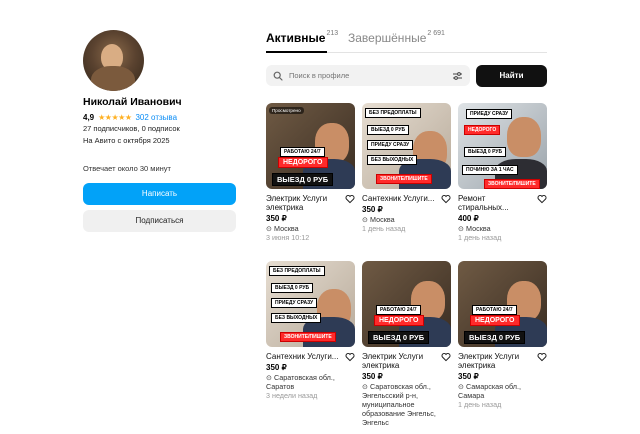  Describe the element at coordinates (292, 395) in the screenshot. I see `listing-date: 3 недели назад` at that location.